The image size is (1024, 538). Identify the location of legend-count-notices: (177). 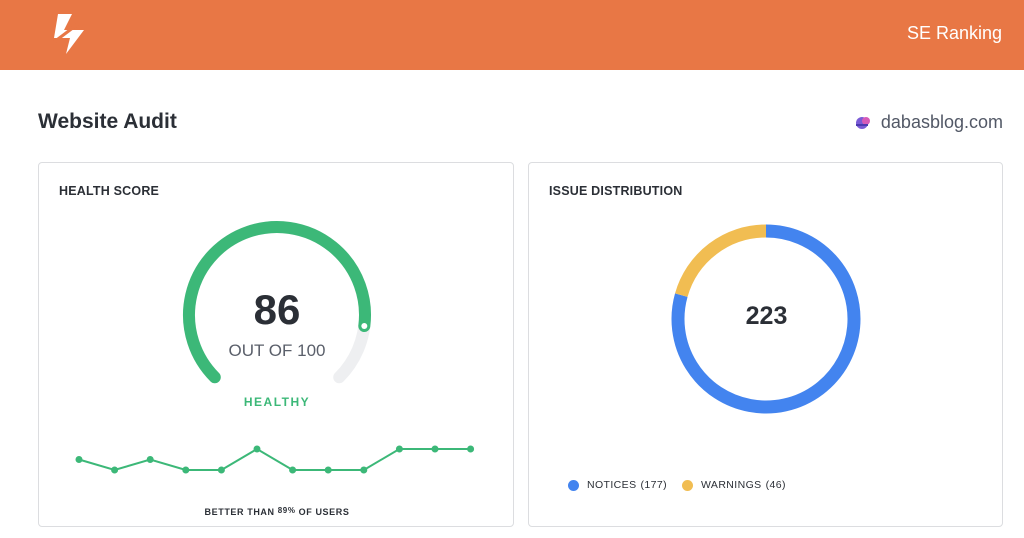
(653, 485).